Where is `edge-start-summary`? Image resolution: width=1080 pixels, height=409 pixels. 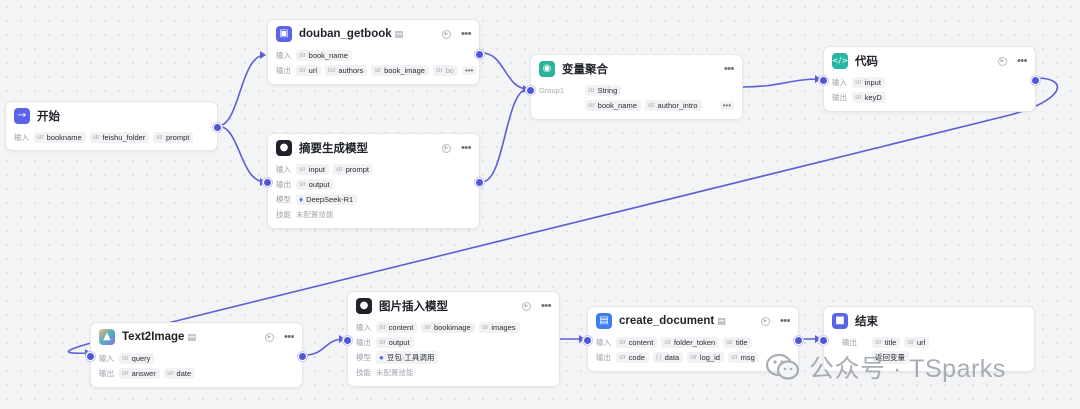
edge-start-summary is located at coordinates (241, 154).